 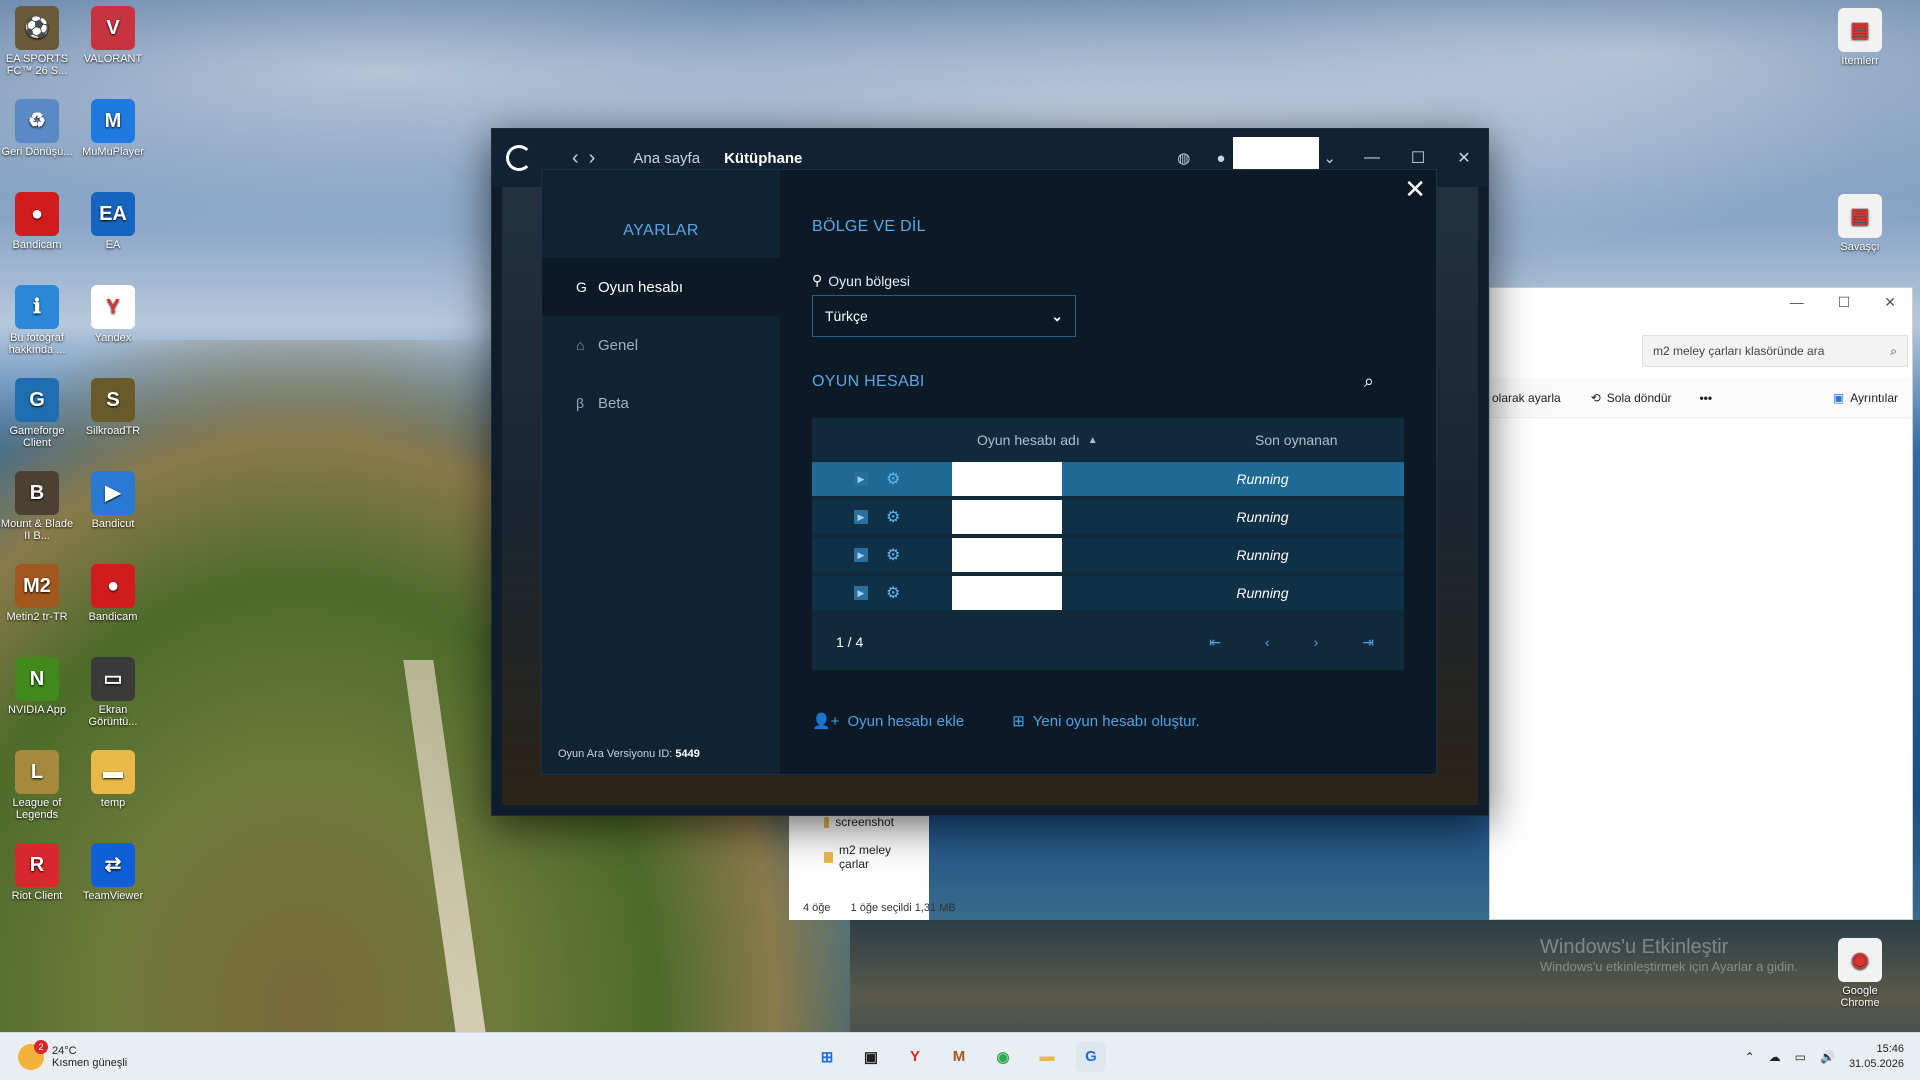 What do you see at coordinates (1368, 642) in the screenshot?
I see `last-page-icon: ⇥` at bounding box center [1368, 642].